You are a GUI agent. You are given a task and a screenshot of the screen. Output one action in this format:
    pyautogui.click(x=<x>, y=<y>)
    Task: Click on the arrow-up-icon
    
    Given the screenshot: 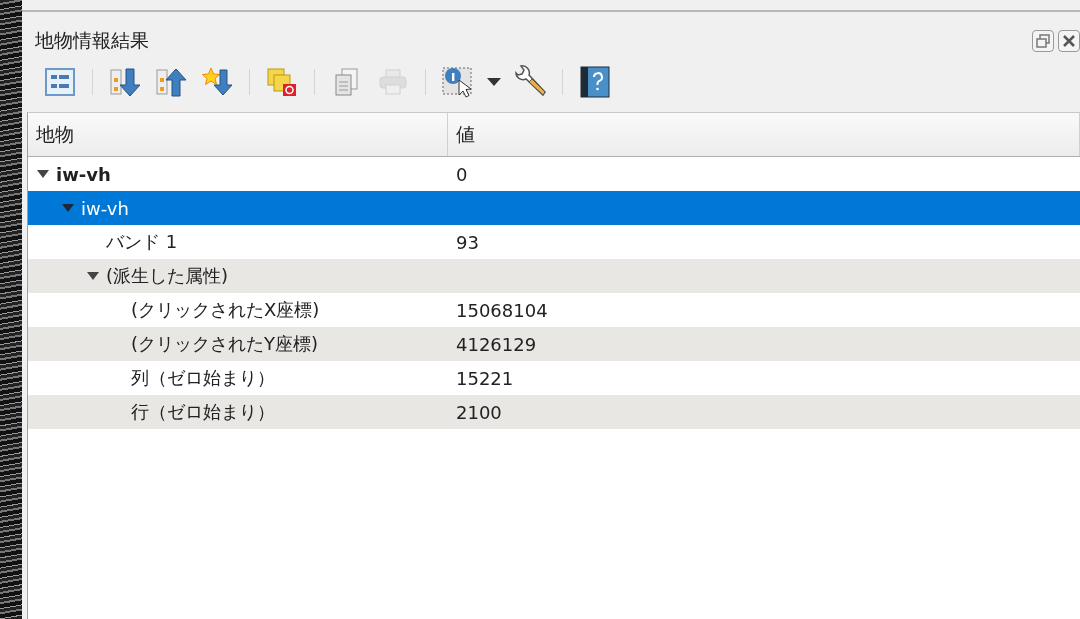 What is the action you would take?
    pyautogui.click(x=171, y=82)
    